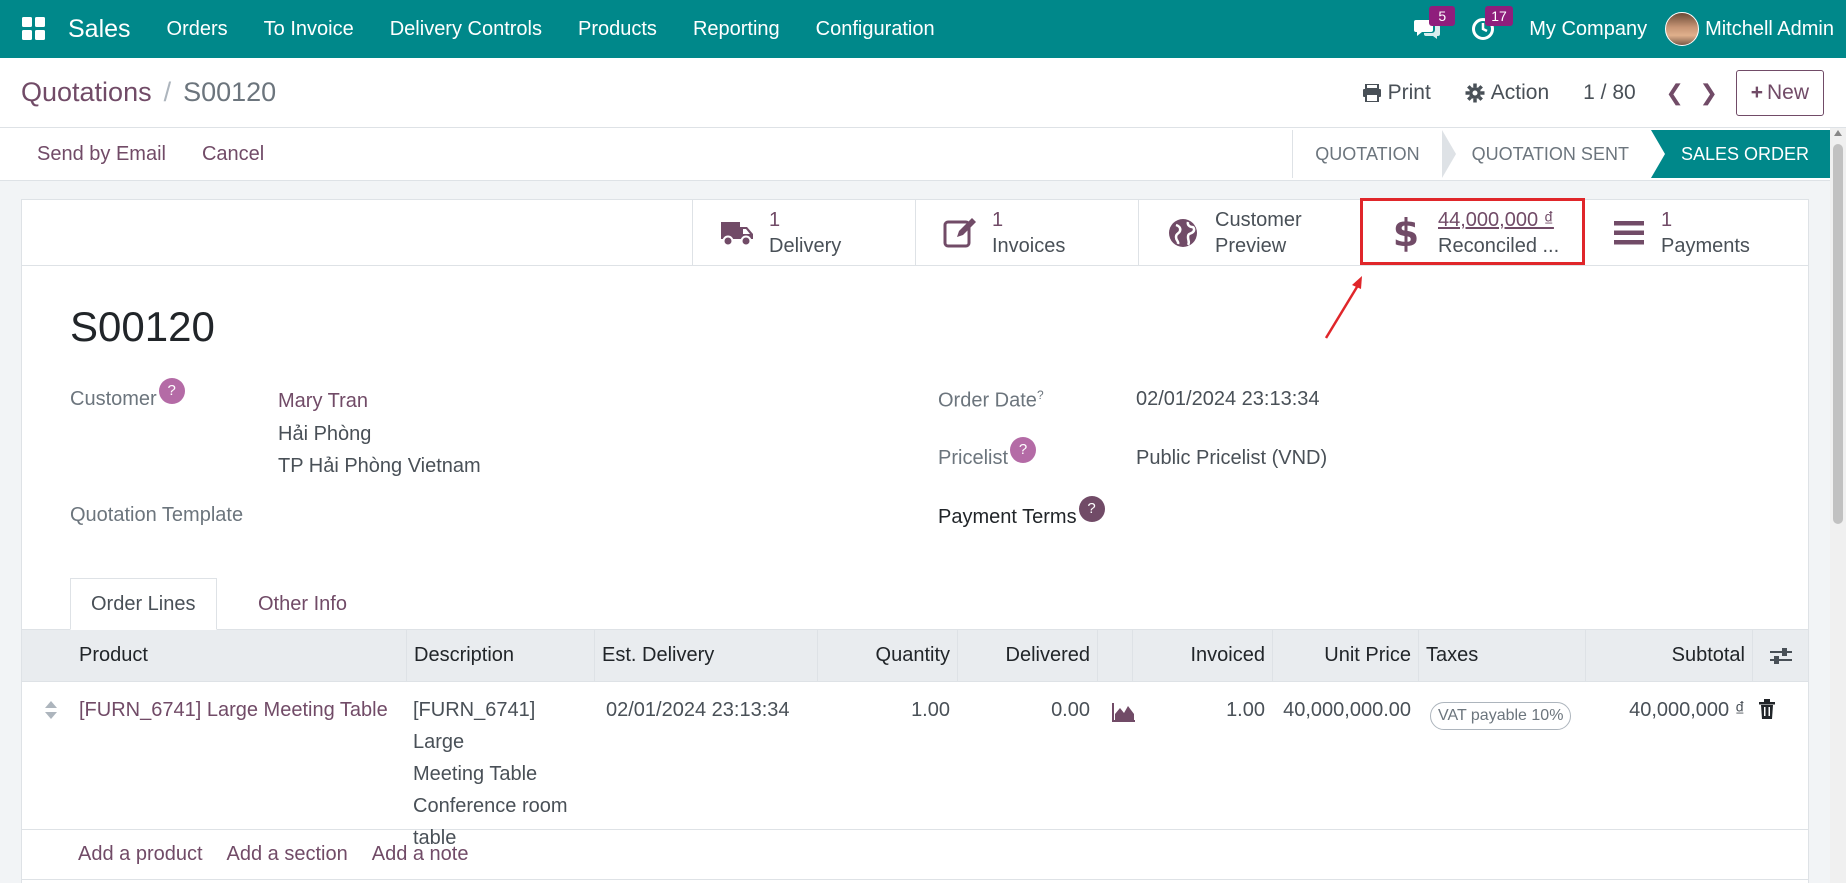 The width and height of the screenshot is (1846, 883). I want to click on invoices-count: 1, so click(998, 220).